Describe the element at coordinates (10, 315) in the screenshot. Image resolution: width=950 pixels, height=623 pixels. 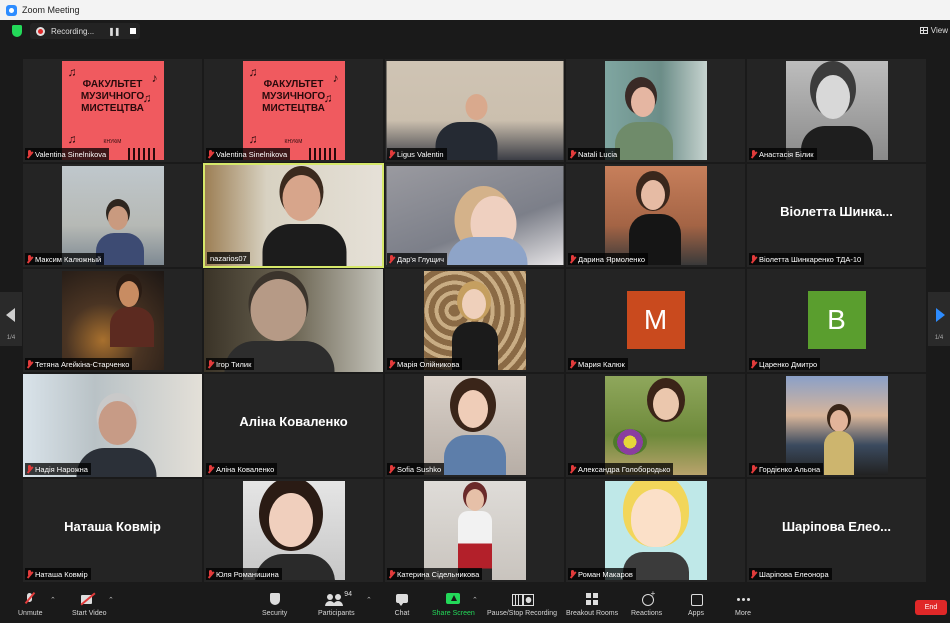
I see `chevron-left-icon` at that location.